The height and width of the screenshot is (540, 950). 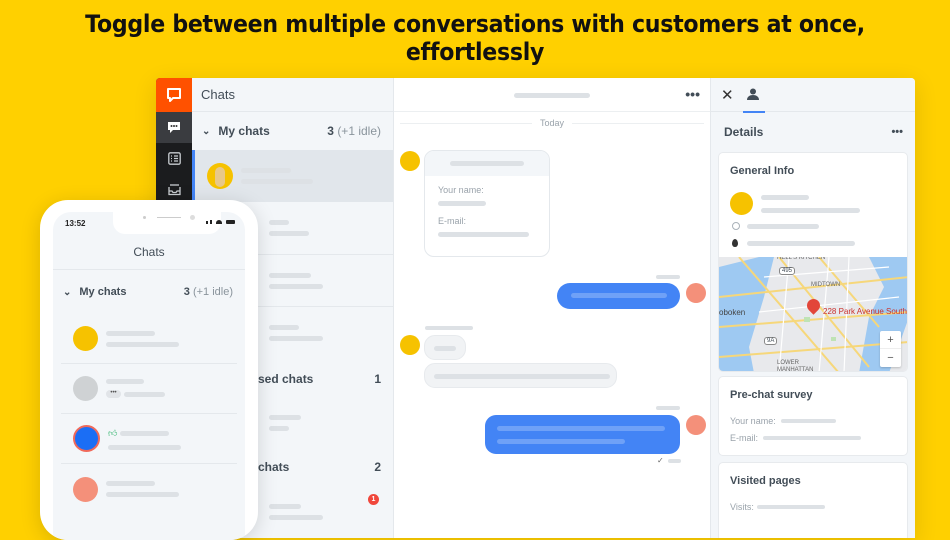 What do you see at coordinates (149, 389) in the screenshot?
I see `phone-chat-item: •••` at bounding box center [149, 389].